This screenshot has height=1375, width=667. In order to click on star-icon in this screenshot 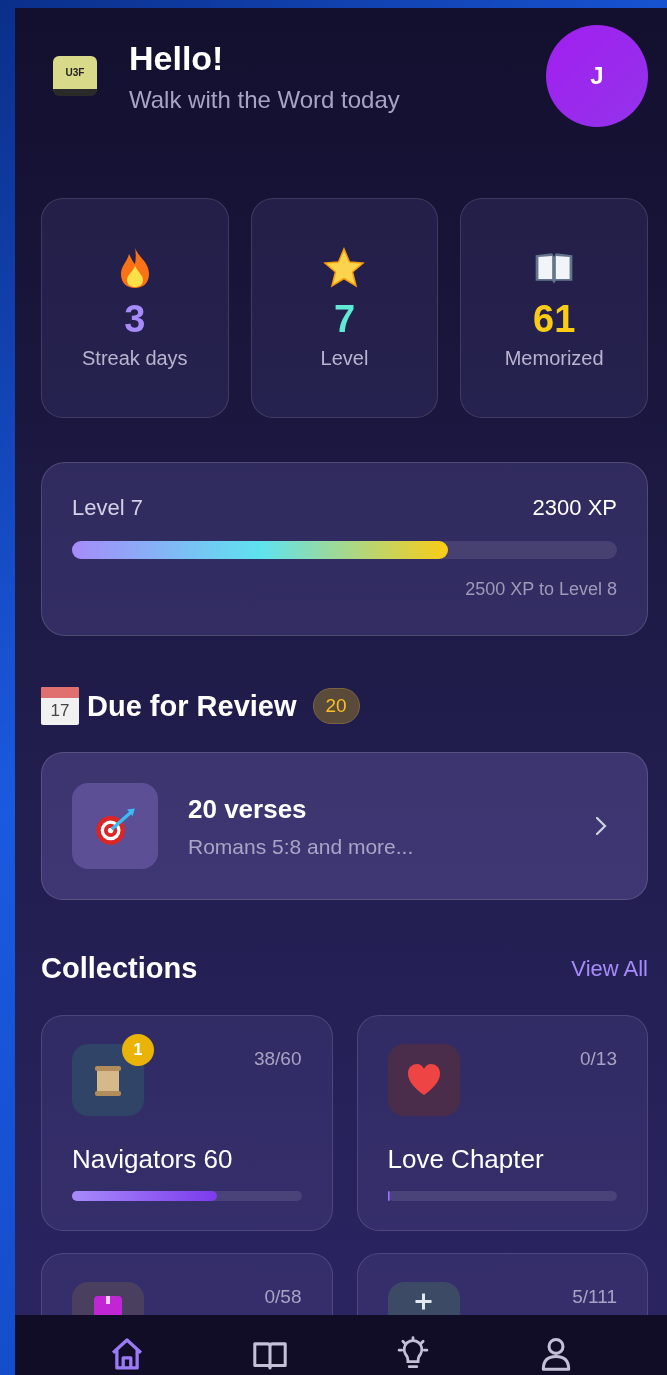, I will do `click(344, 268)`.